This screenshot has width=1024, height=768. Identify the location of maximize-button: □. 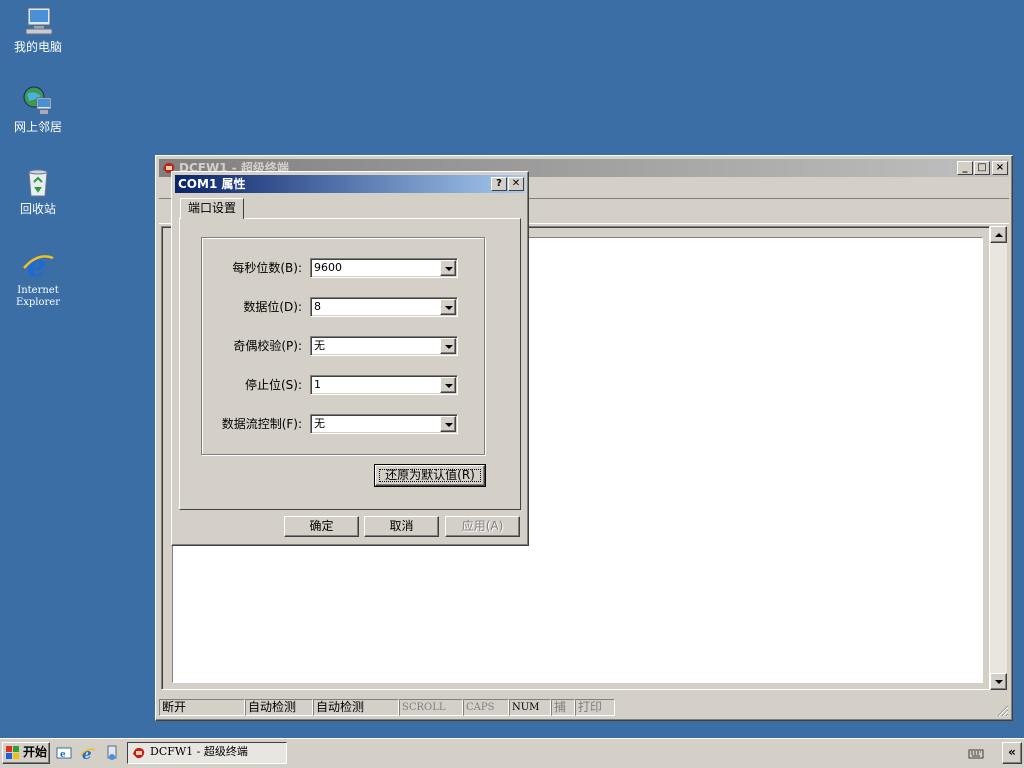
(982, 168).